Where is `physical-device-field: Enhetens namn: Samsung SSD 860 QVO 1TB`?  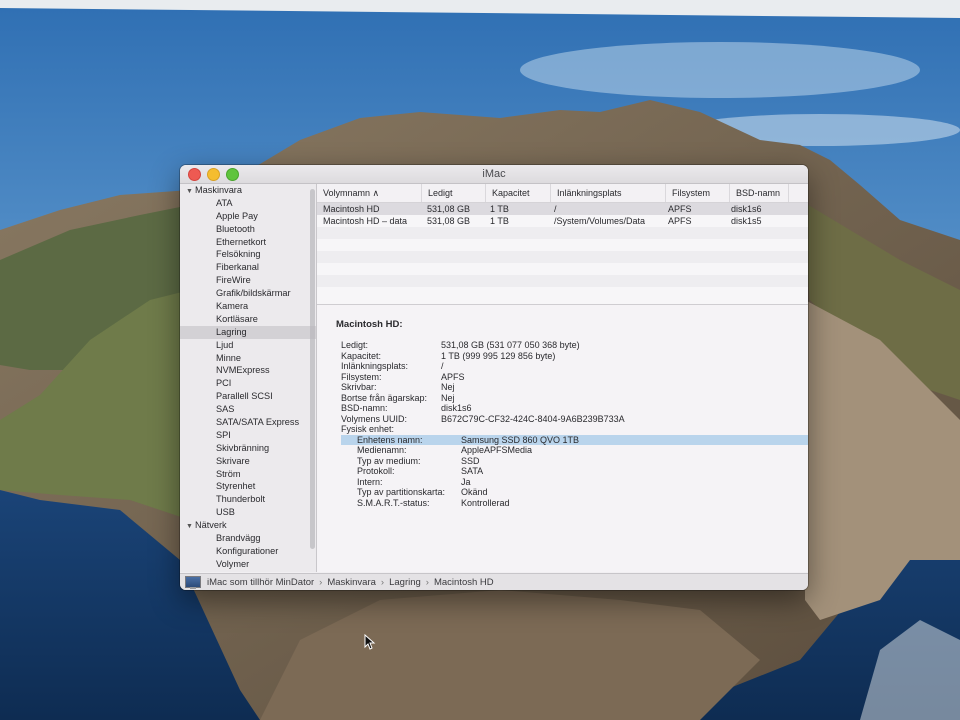
physical-device-field: Enhetens namn: Samsung SSD 860 QVO 1TB is located at coordinates (574, 439).